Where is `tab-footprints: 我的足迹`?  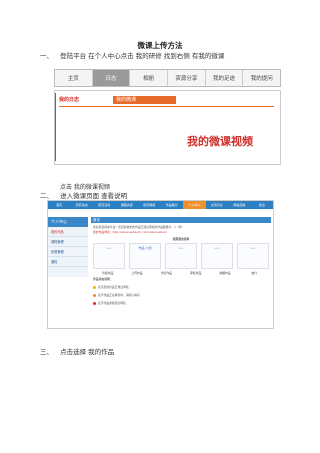 tab-footprints: 我的足迹 is located at coordinates (225, 78).